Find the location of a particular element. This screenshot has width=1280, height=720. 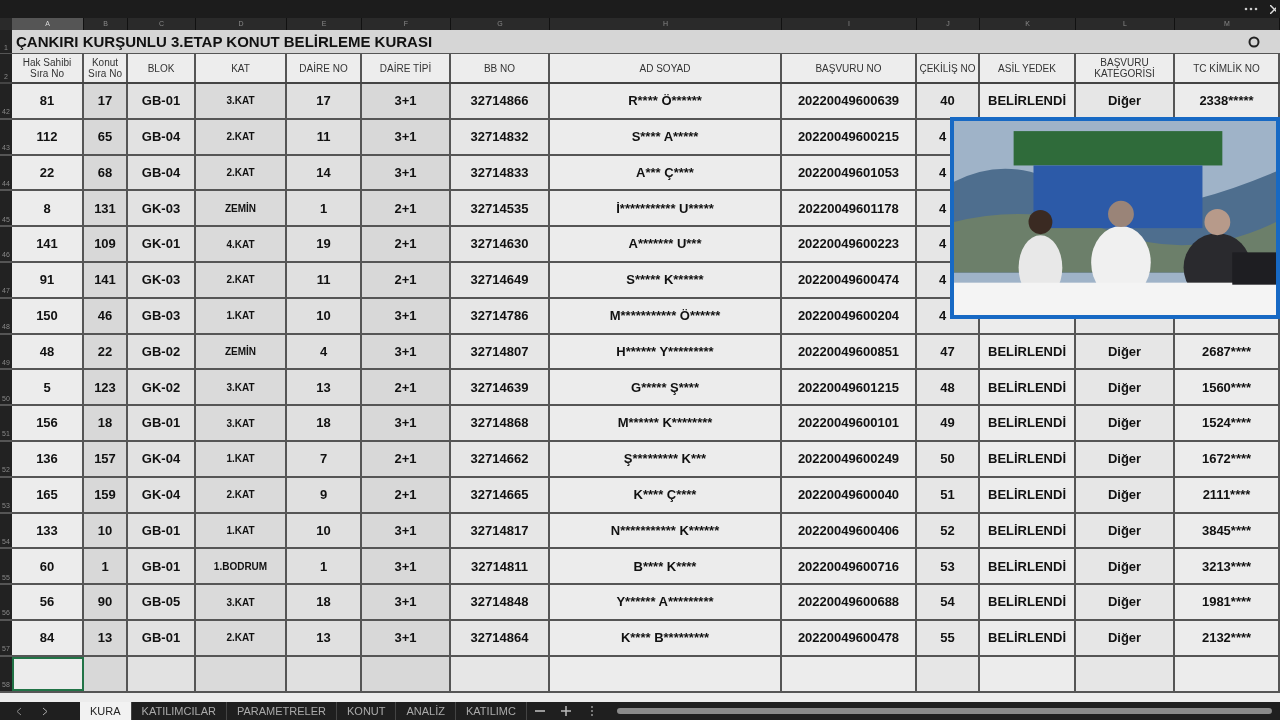

table-cell: 53 is located at coordinates (948, 566).